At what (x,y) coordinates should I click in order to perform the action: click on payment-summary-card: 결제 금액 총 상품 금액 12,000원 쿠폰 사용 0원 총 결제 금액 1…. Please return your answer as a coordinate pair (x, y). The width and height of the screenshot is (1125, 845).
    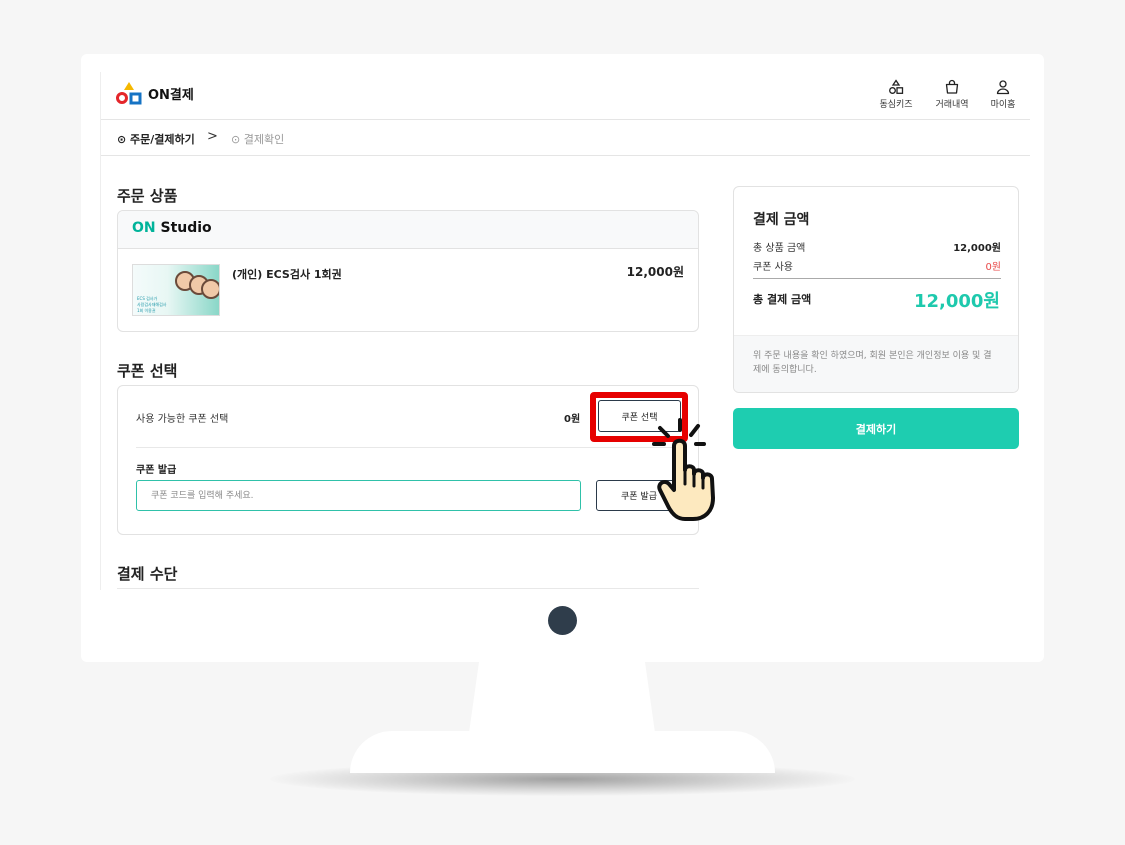
    Looking at the image, I should click on (876, 289).